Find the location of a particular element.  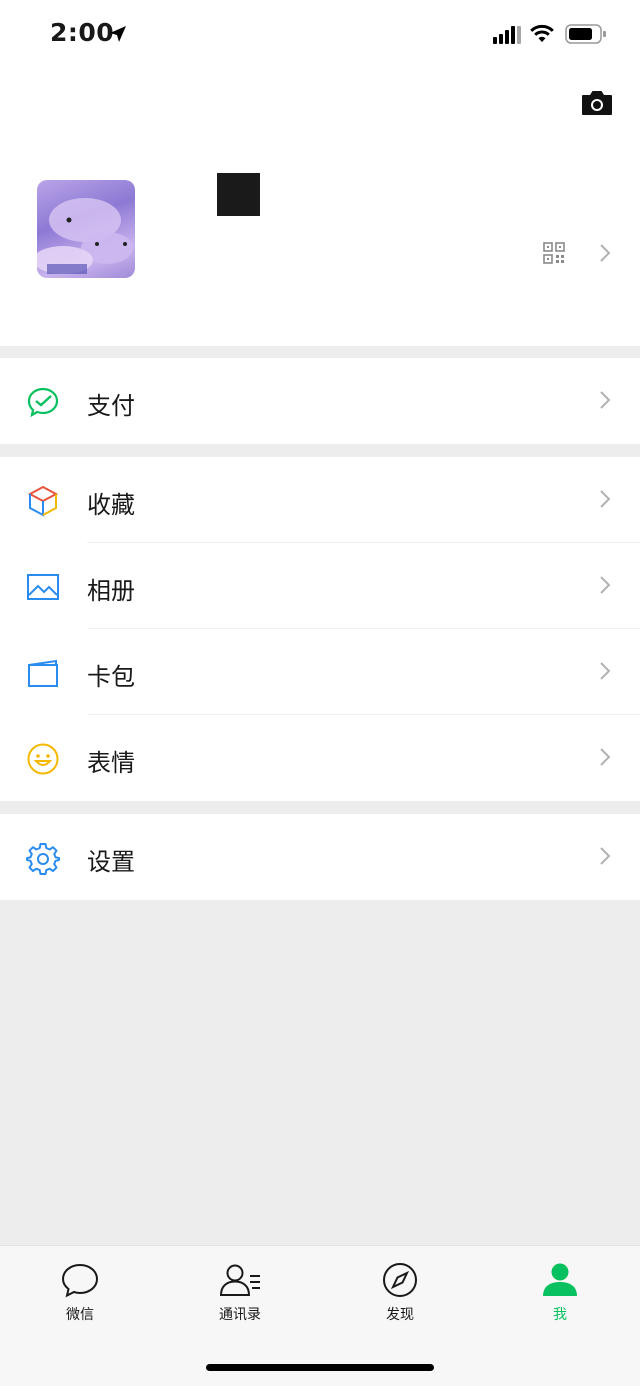

pay-section: 支付 is located at coordinates (320, 401).